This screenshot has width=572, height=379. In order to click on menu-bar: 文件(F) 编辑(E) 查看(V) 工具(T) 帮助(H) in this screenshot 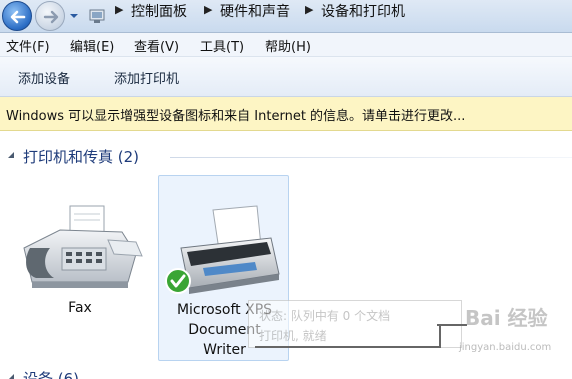, I will do `click(286, 45)`.